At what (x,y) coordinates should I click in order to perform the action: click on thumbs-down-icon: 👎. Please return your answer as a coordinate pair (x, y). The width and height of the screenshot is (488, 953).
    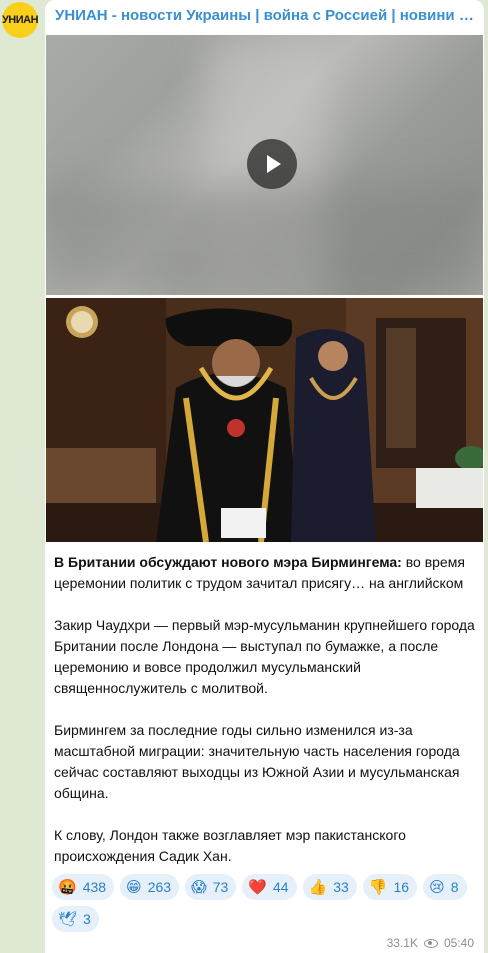
    Looking at the image, I should click on (378, 887).